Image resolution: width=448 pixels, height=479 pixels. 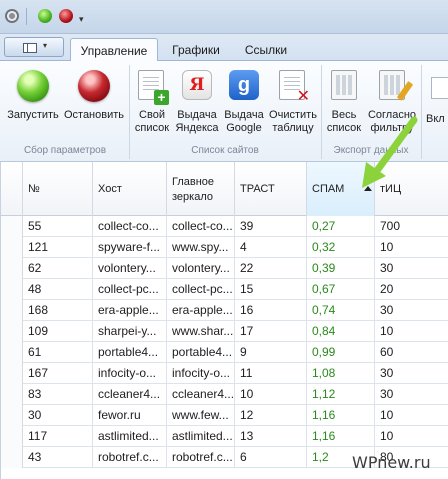 I want to click on cell-num: 83, so click(x=58, y=394).